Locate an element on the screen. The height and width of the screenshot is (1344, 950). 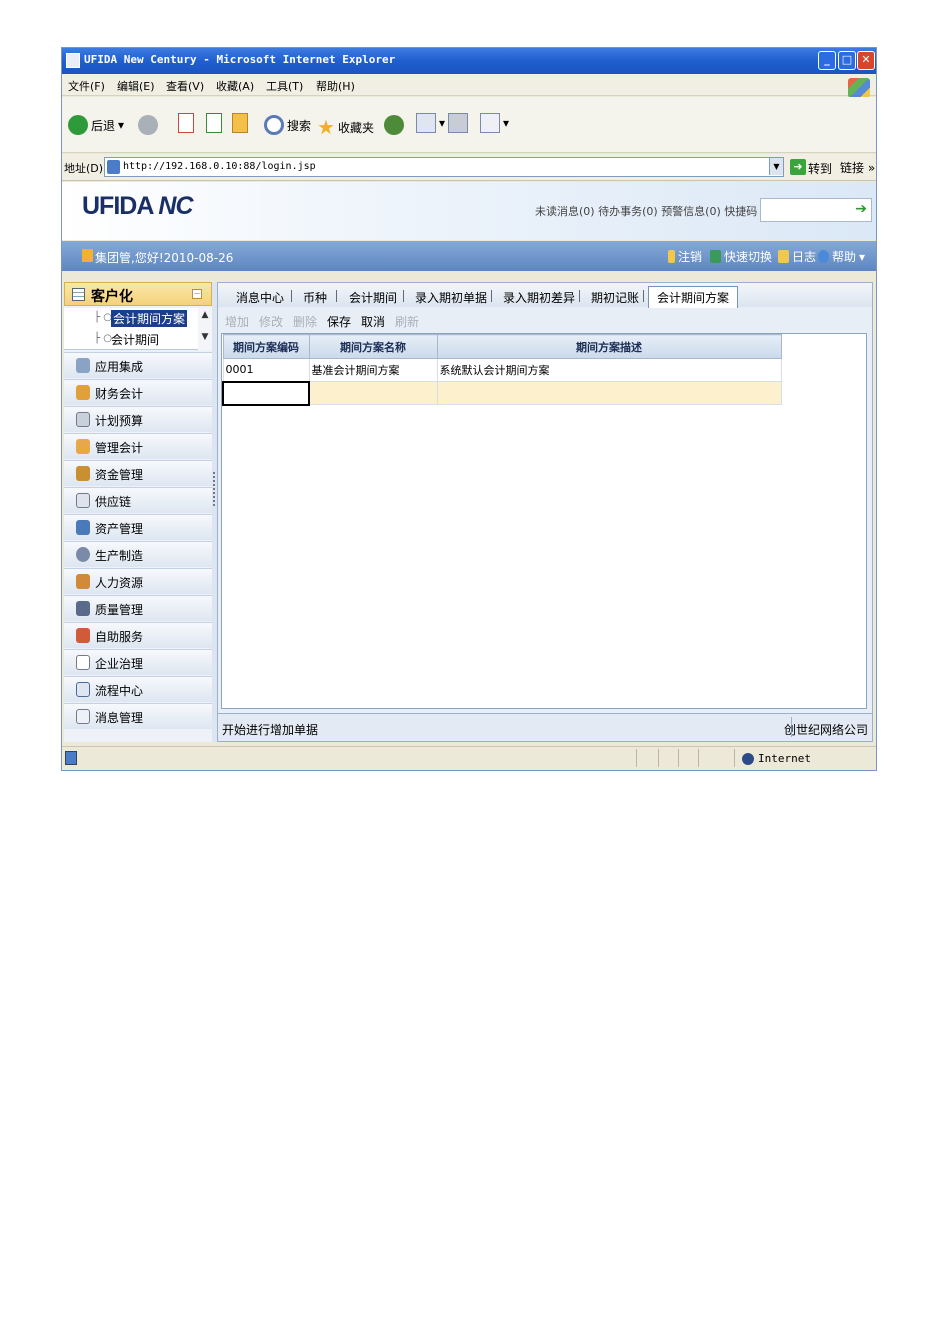
splitter-grip is located at coordinates (214, 489).